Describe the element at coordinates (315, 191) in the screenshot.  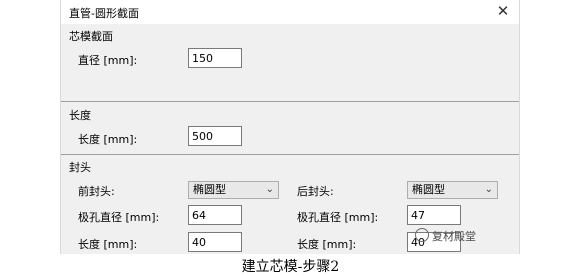
I see `back-cap-type-label: 后封头:` at that location.